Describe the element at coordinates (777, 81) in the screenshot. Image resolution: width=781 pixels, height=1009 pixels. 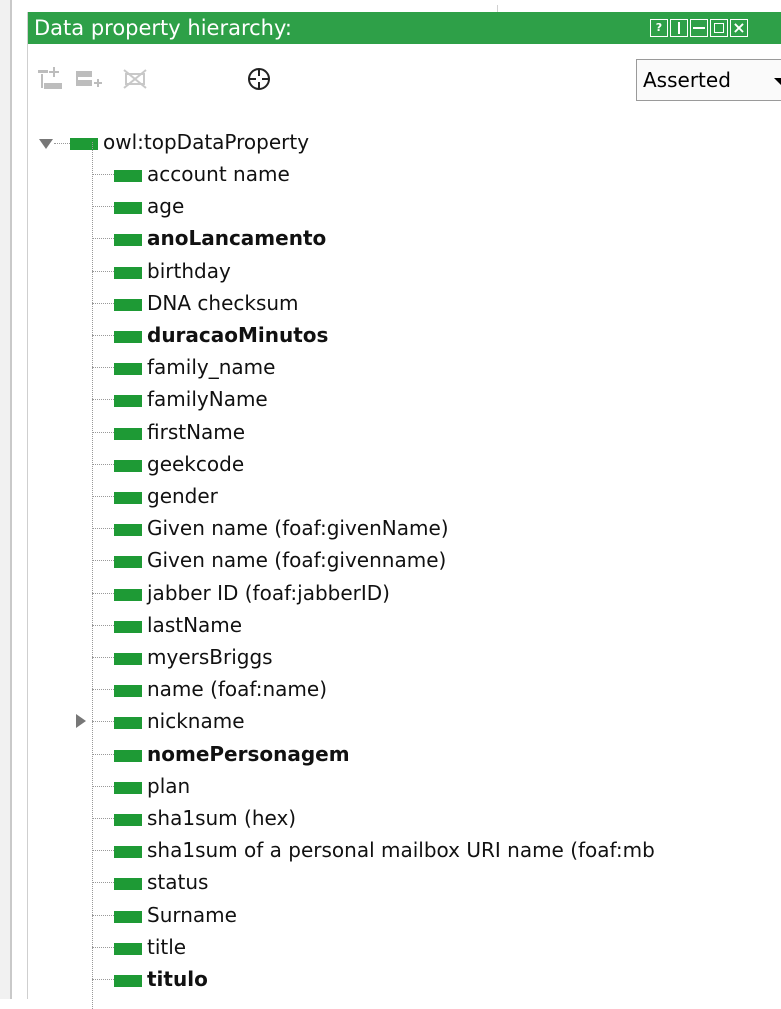
I see `chevron-down-icon` at that location.